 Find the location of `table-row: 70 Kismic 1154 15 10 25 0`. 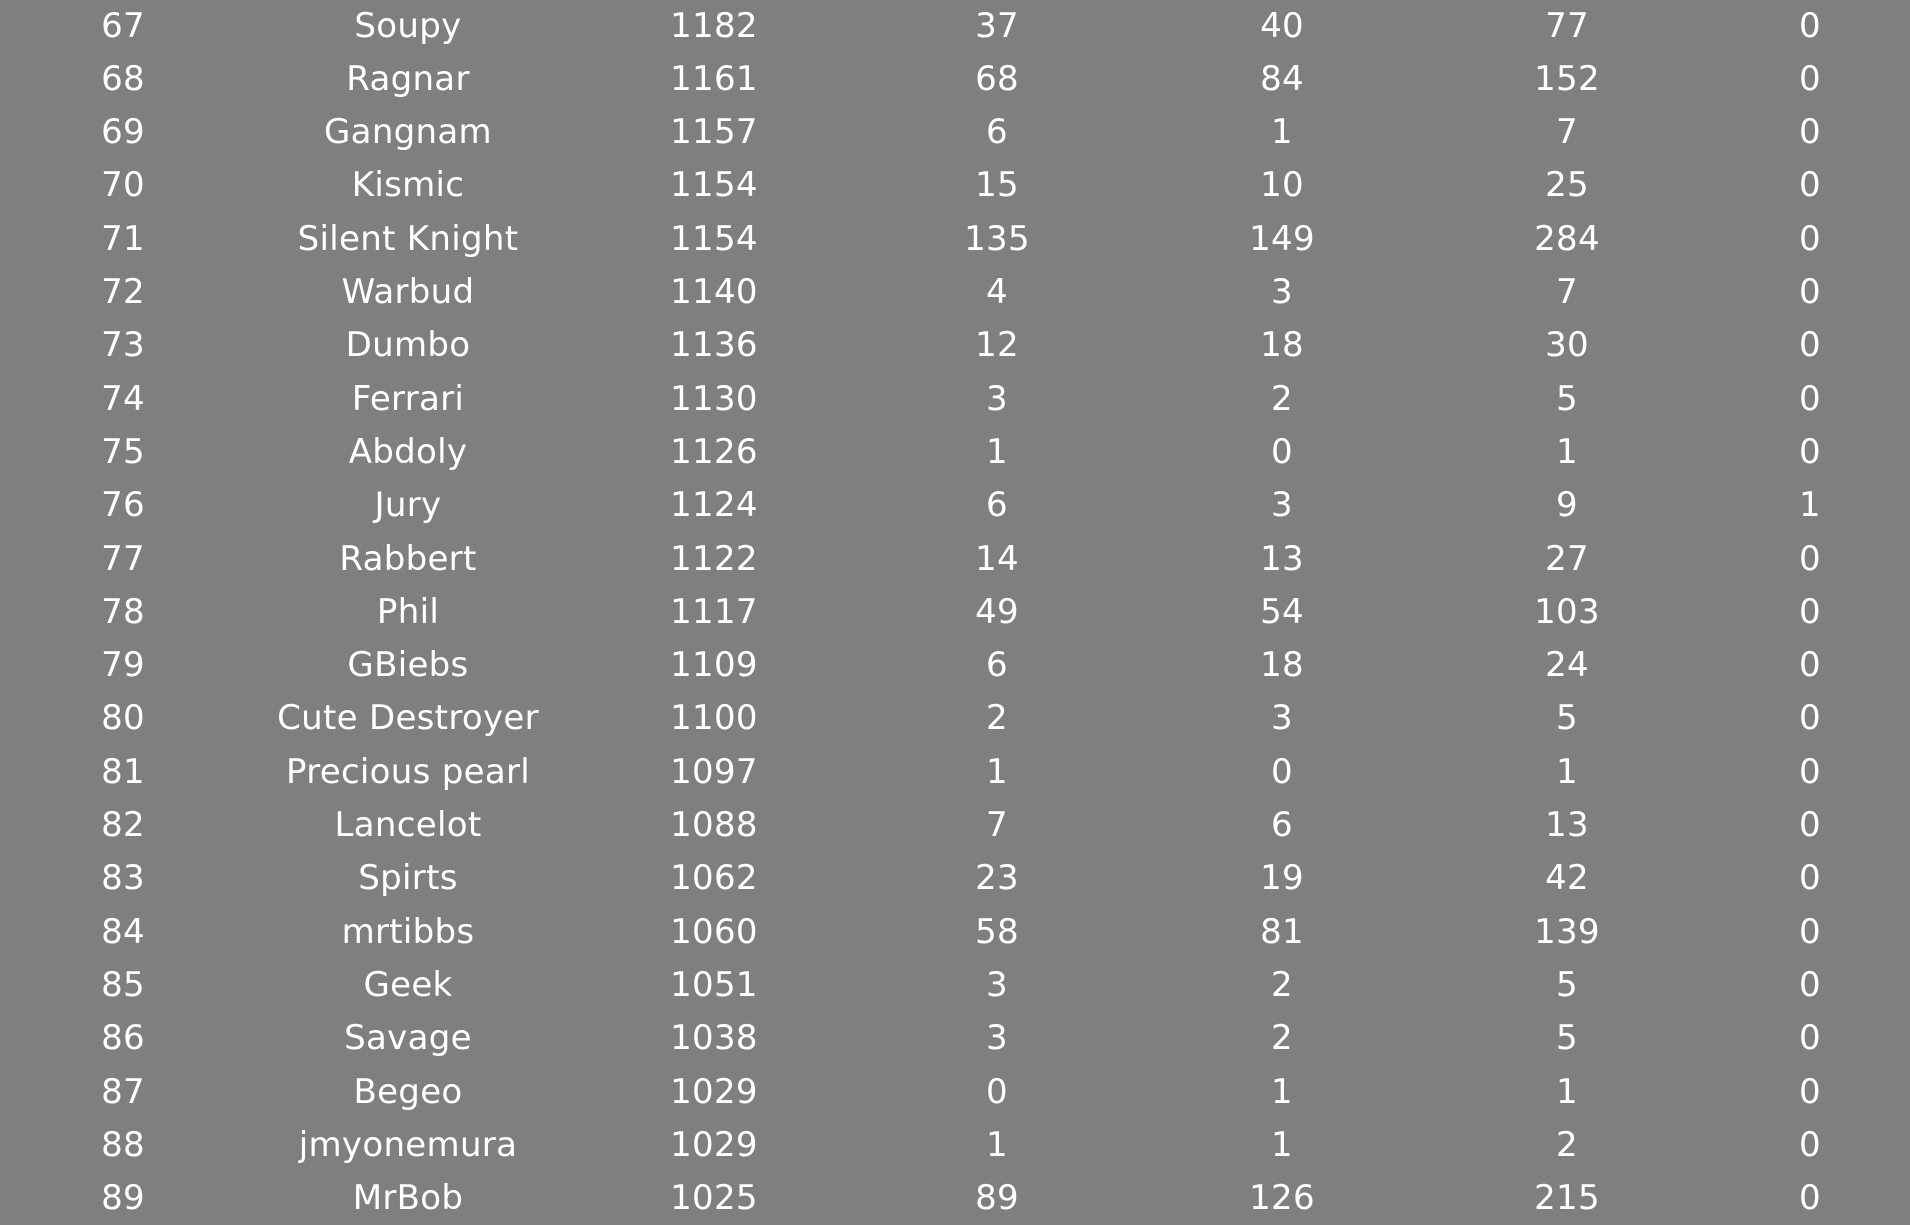

table-row: 70 Kismic 1154 15 10 25 0 is located at coordinates (955, 185).